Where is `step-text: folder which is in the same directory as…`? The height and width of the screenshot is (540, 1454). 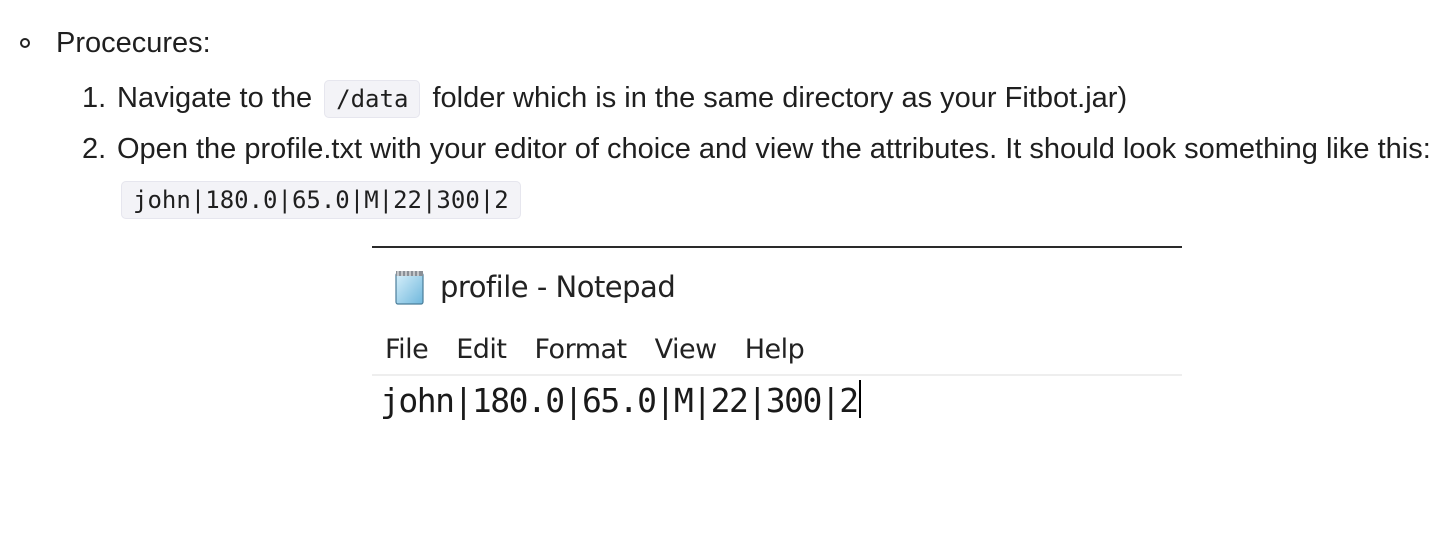 step-text: folder which is in the same directory as… is located at coordinates (780, 98).